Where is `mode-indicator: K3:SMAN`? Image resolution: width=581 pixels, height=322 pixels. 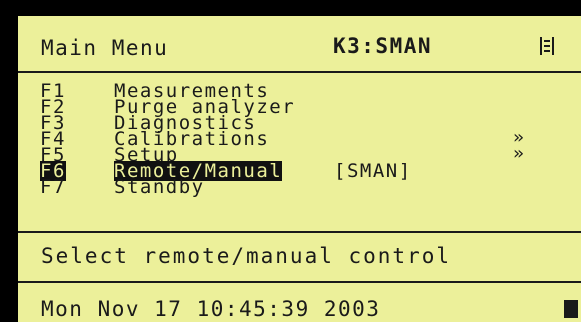 mode-indicator: K3:SMAN is located at coordinates (383, 46).